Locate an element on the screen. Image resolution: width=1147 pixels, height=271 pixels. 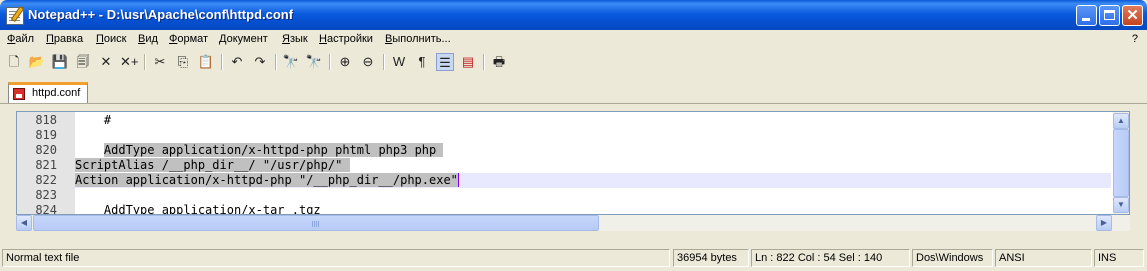
menu-view: Вид is located at coordinates (148, 39).